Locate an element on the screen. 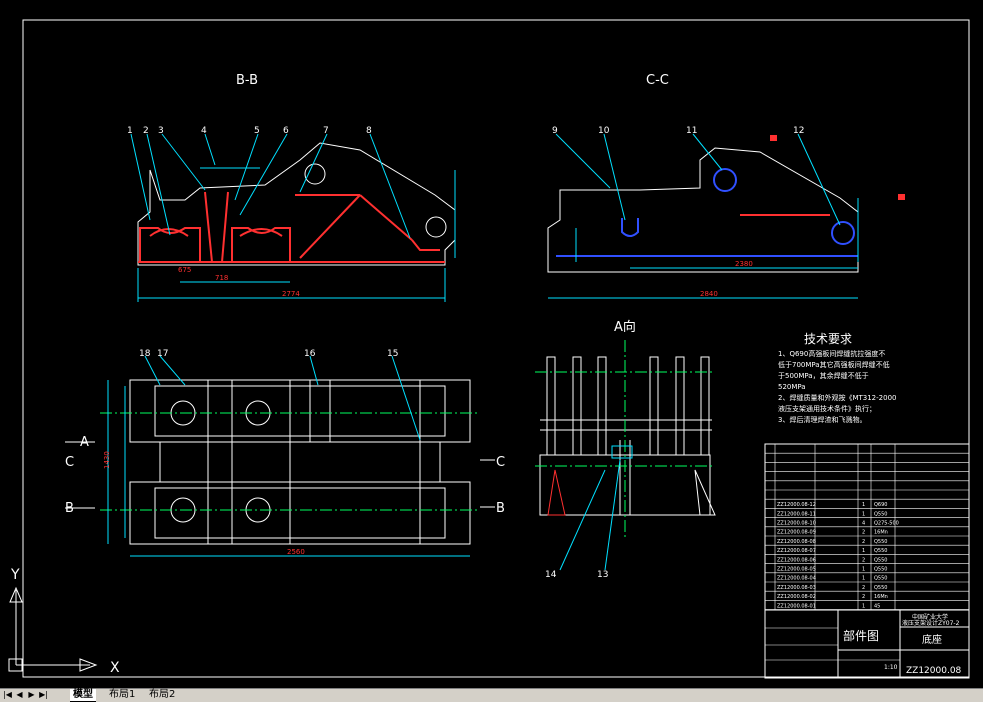 The image size is (983, 702). bom-cell: ZZ12000.08-04 is located at coordinates (796, 579).